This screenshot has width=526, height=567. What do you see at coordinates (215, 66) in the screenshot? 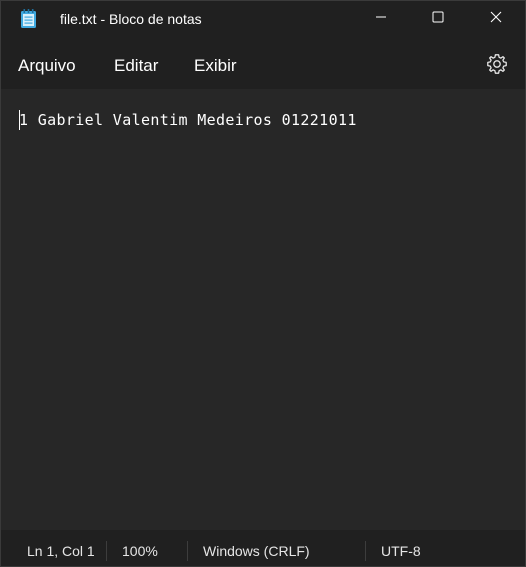
I see `menu-exibir: Exibir` at bounding box center [215, 66].